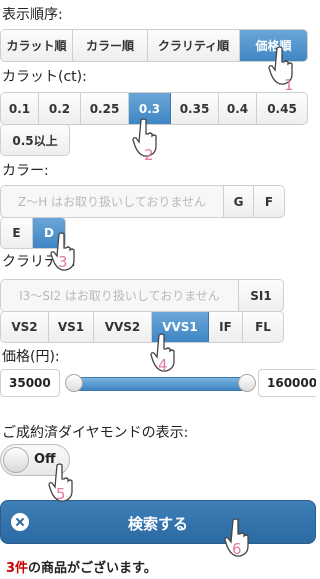  What do you see at coordinates (63, 262) in the screenshot?
I see `hint-number-3: 3` at bounding box center [63, 262].